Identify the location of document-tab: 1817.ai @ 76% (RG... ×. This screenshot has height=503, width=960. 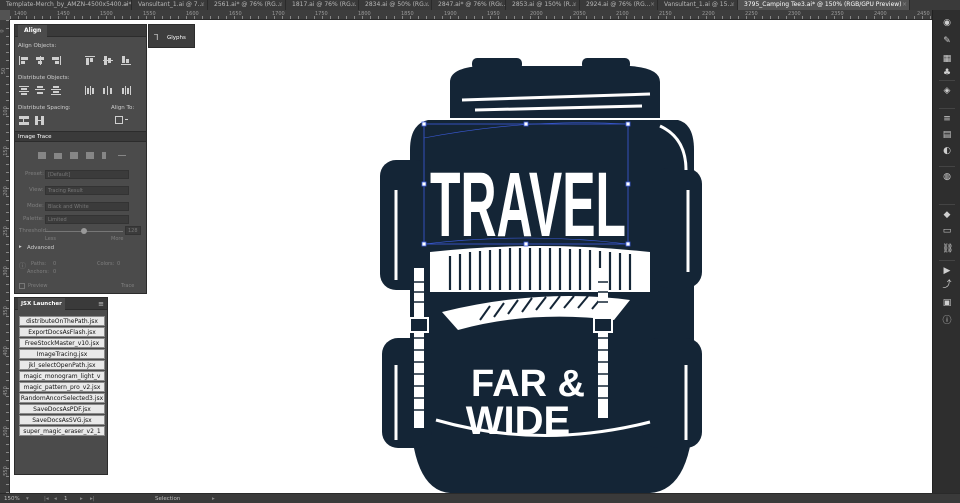
(322, 5).